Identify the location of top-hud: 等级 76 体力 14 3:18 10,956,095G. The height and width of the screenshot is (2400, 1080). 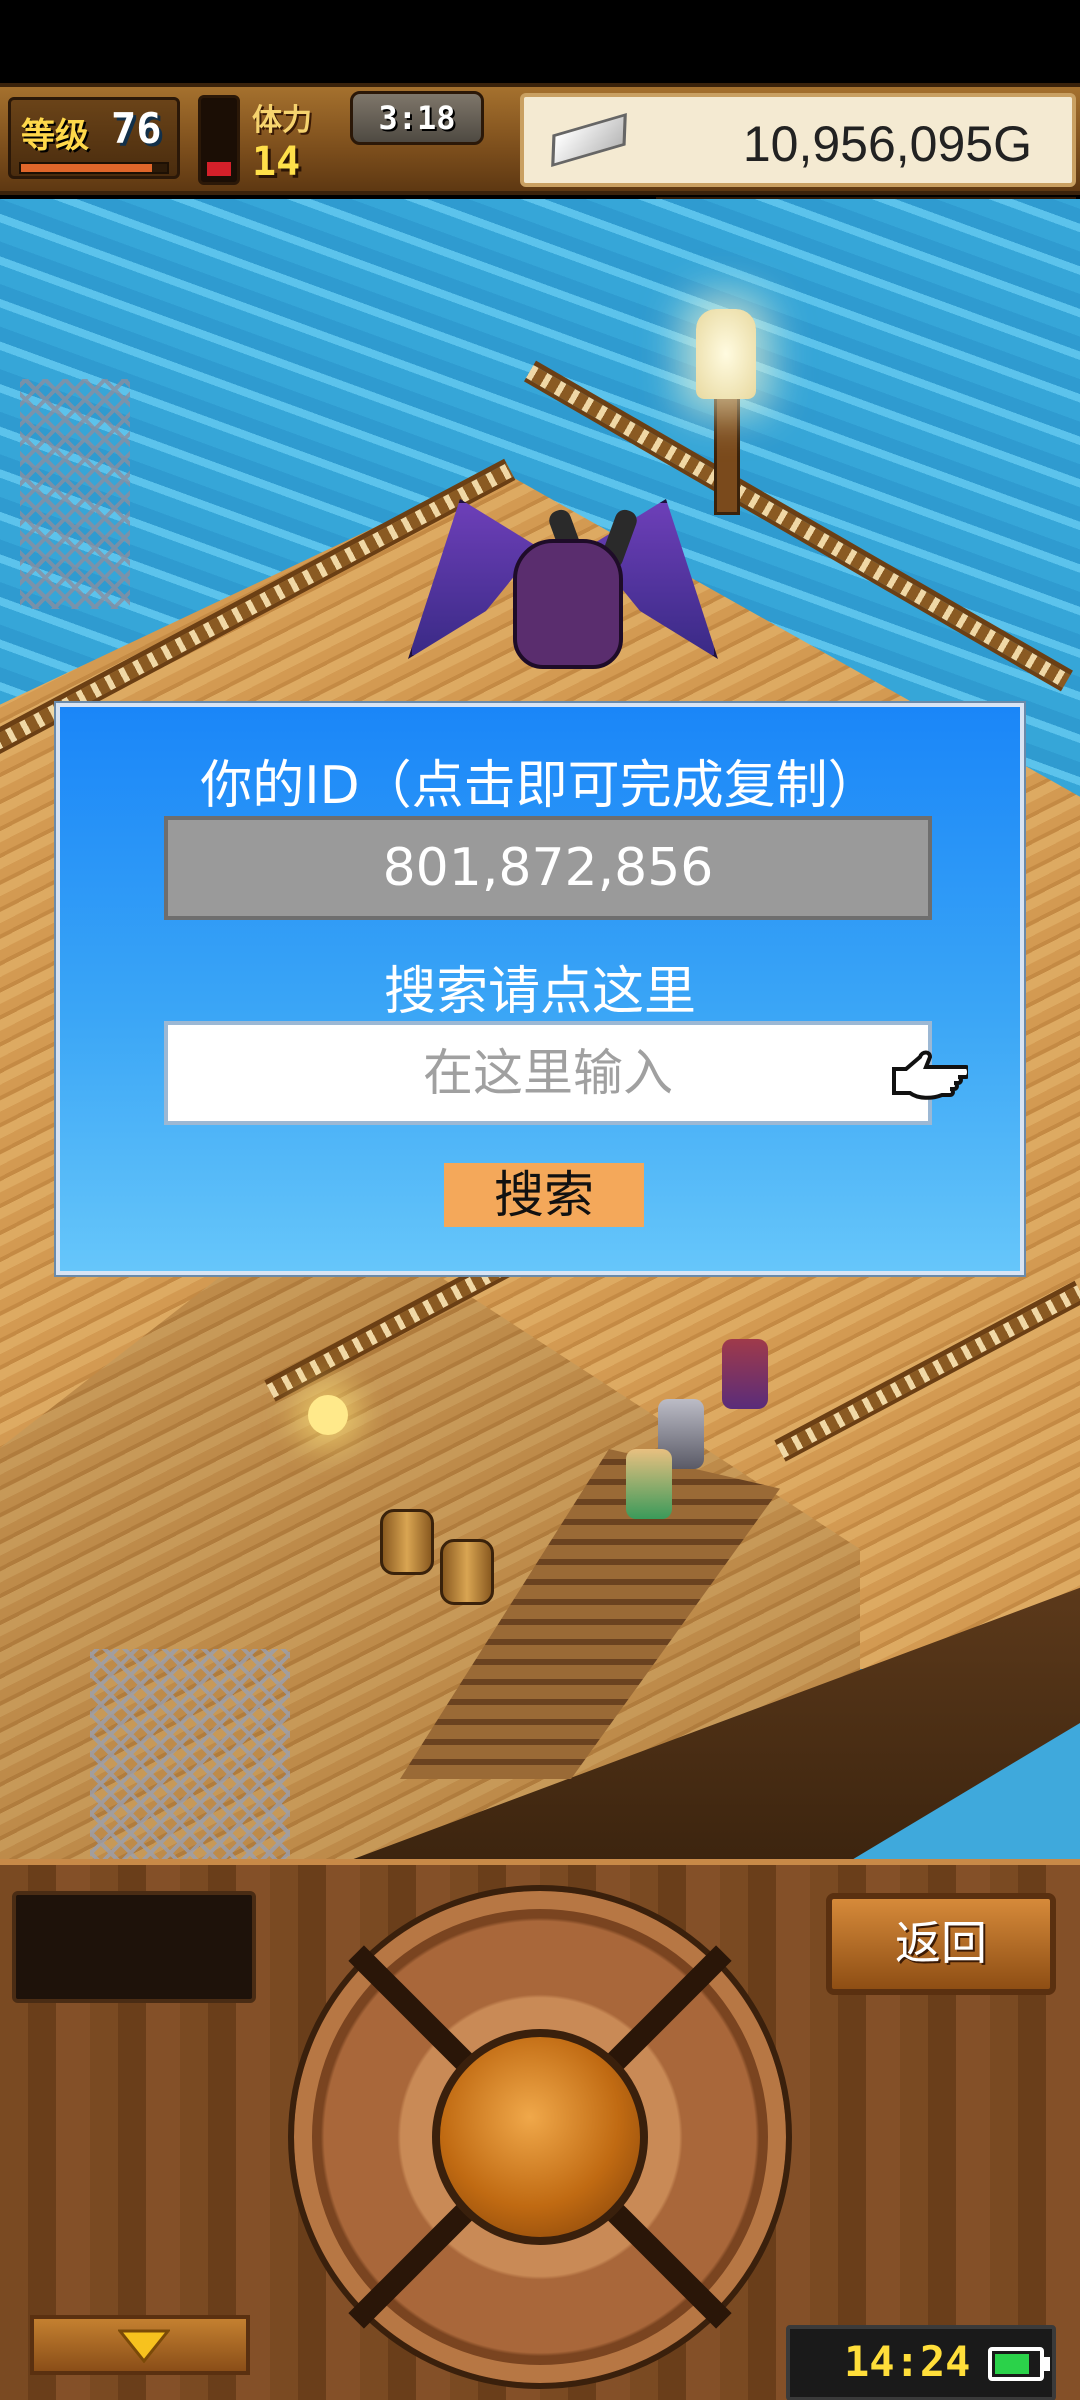
(540, 139).